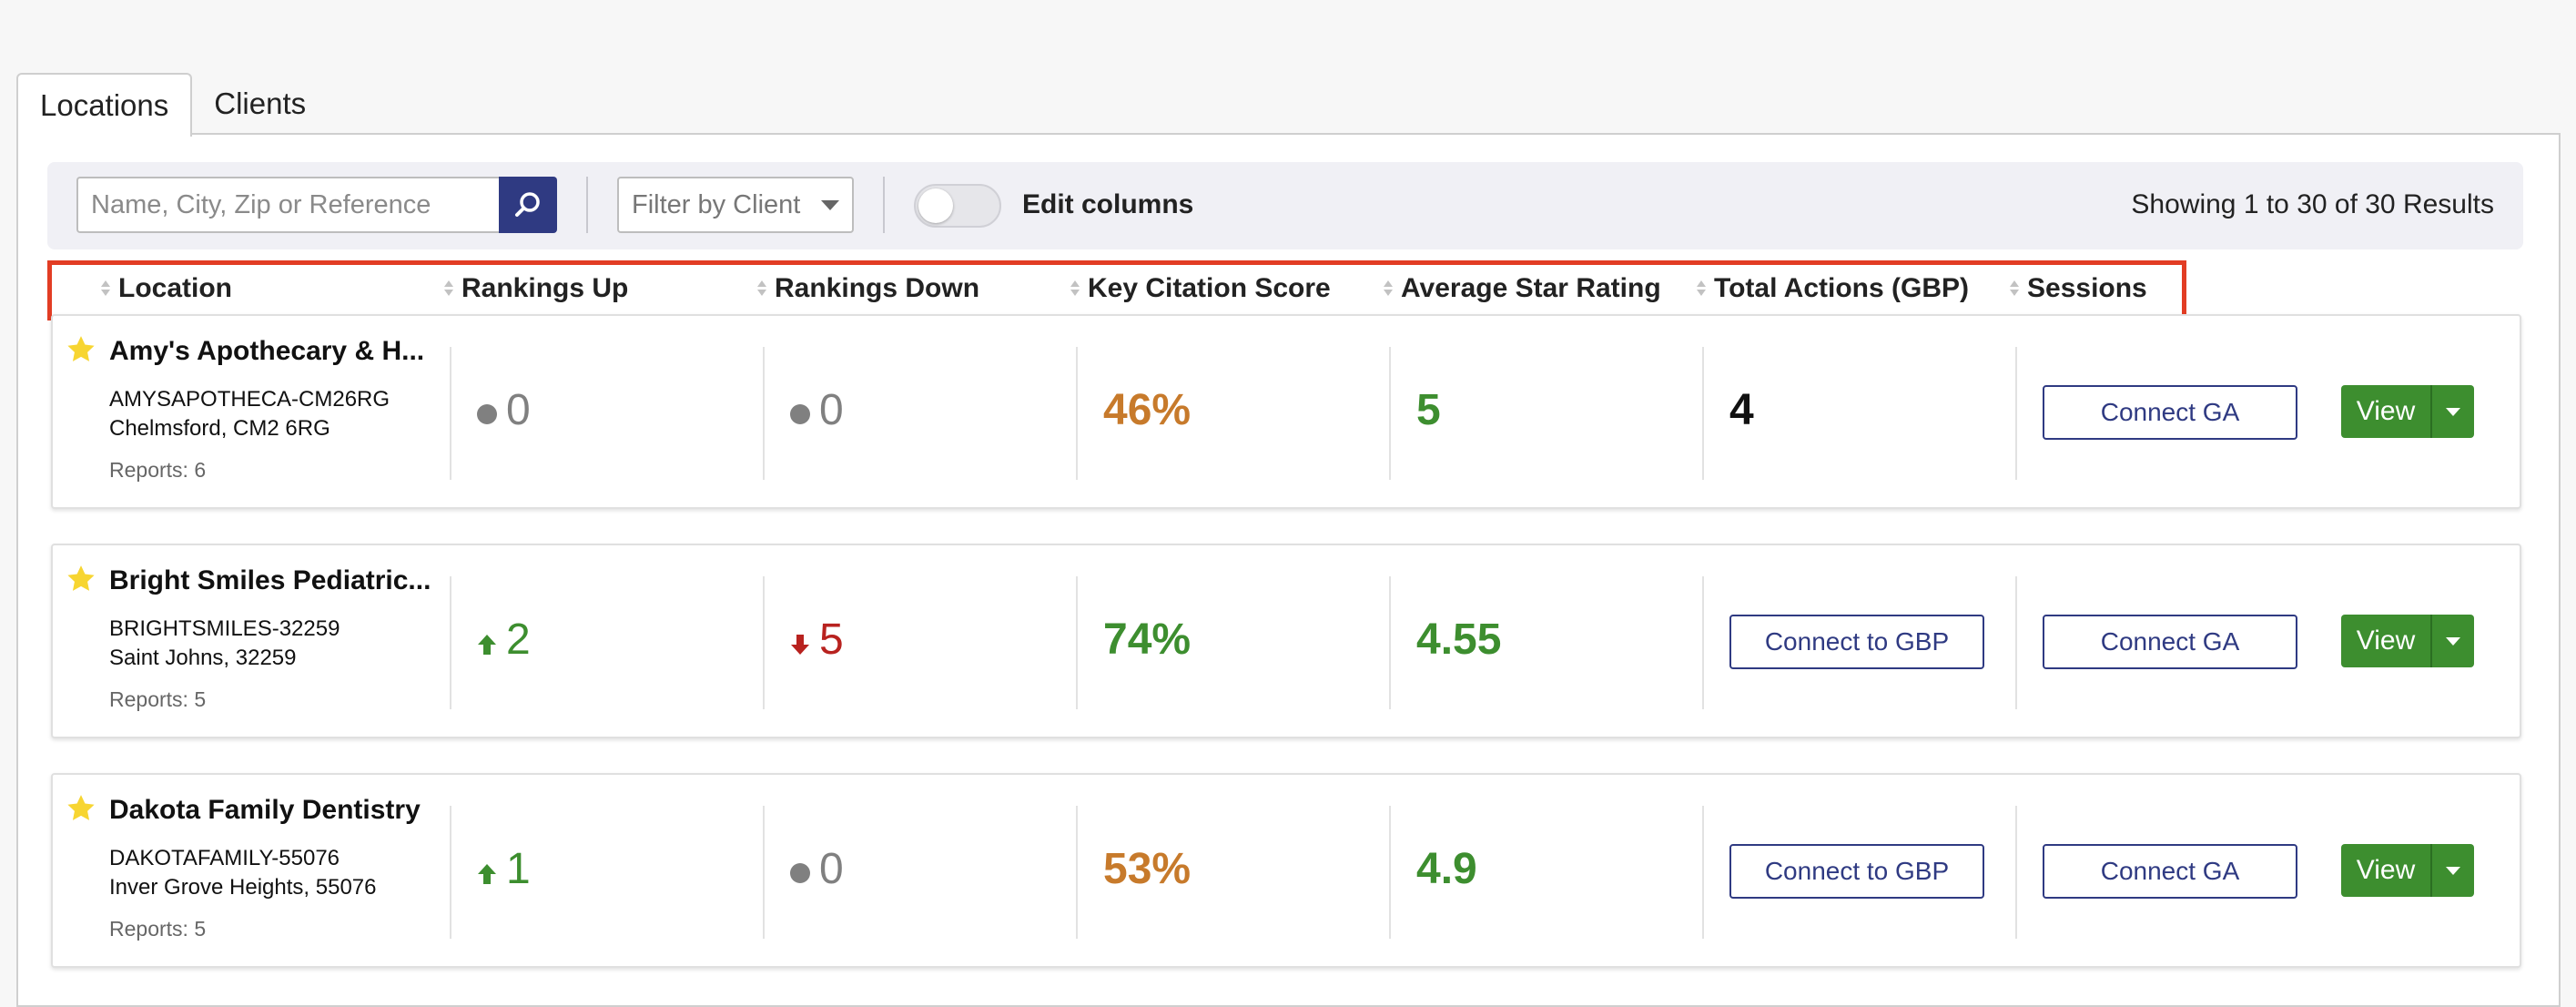 This screenshot has width=2576, height=1007. I want to click on location-city: Chelmsford, CM2 6RG, so click(219, 428).